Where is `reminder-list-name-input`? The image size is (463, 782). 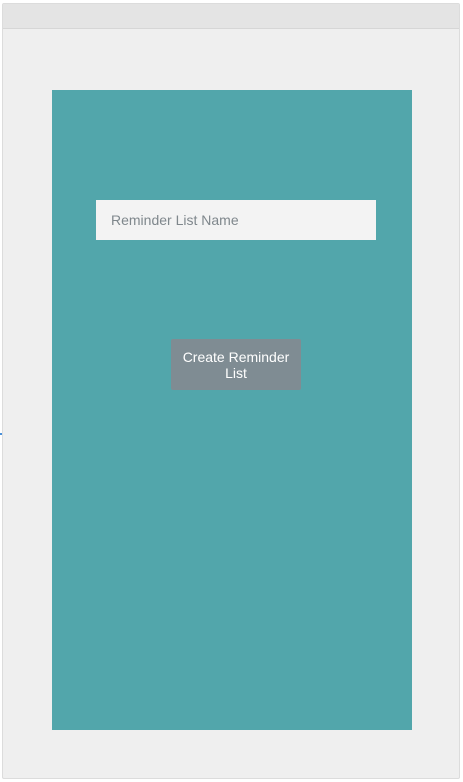 reminder-list-name-input is located at coordinates (236, 220).